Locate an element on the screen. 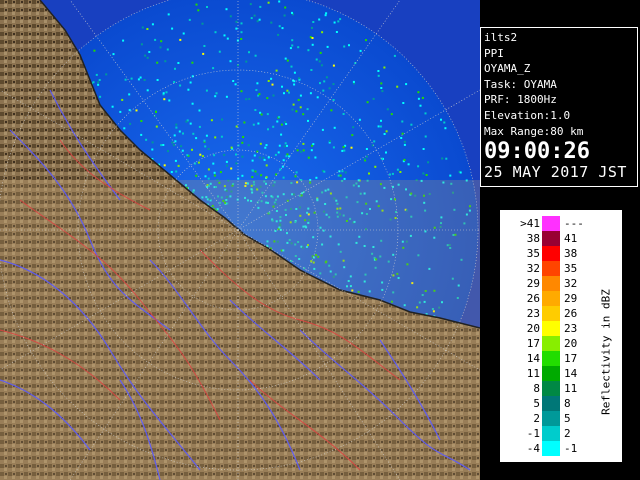 The height and width of the screenshot is (480, 640). legend-title: Reflectivity in dBZ is located at coordinates (606, 352).